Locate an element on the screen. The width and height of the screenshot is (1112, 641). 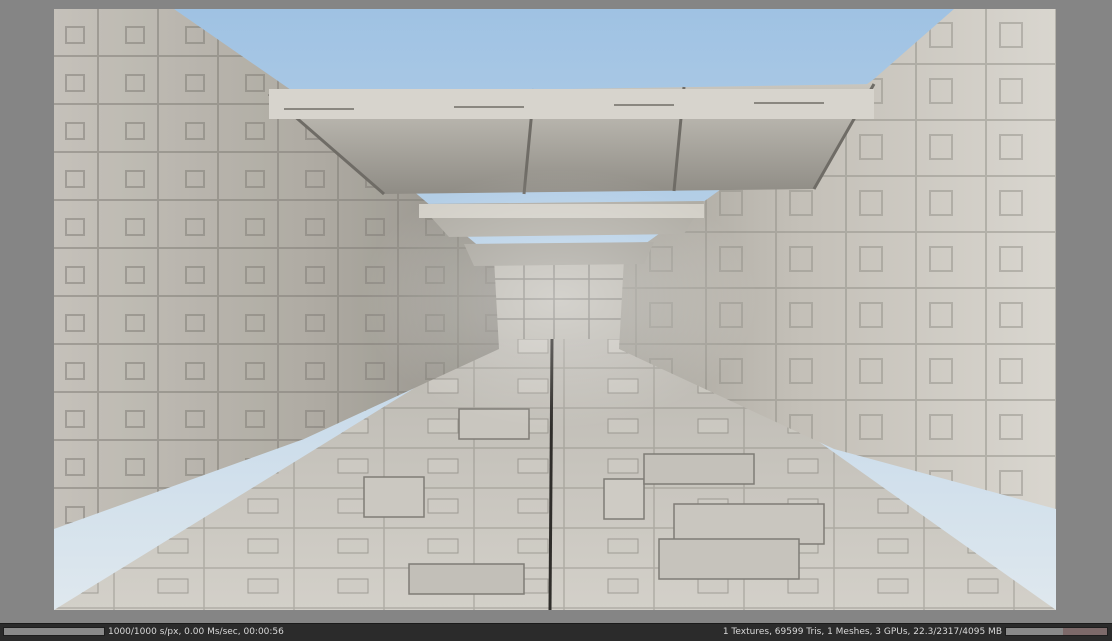
render-progress-bar is located at coordinates (54, 631).